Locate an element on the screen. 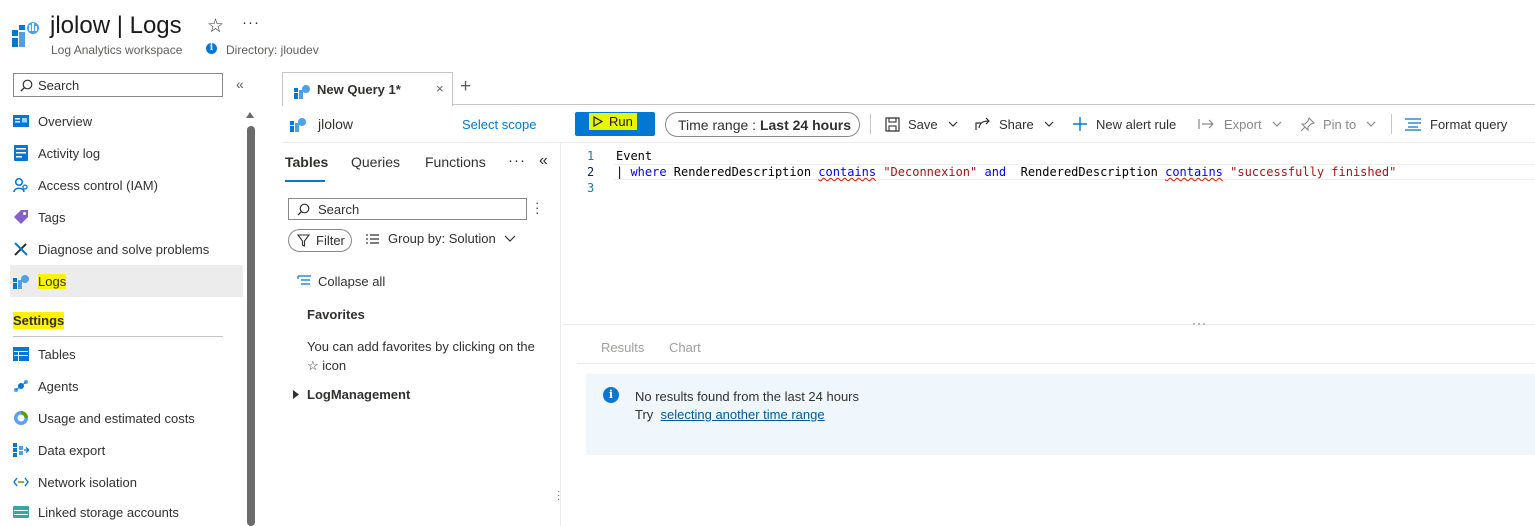  no-results-suggestion: Try selecting another time range is located at coordinates (730, 414).